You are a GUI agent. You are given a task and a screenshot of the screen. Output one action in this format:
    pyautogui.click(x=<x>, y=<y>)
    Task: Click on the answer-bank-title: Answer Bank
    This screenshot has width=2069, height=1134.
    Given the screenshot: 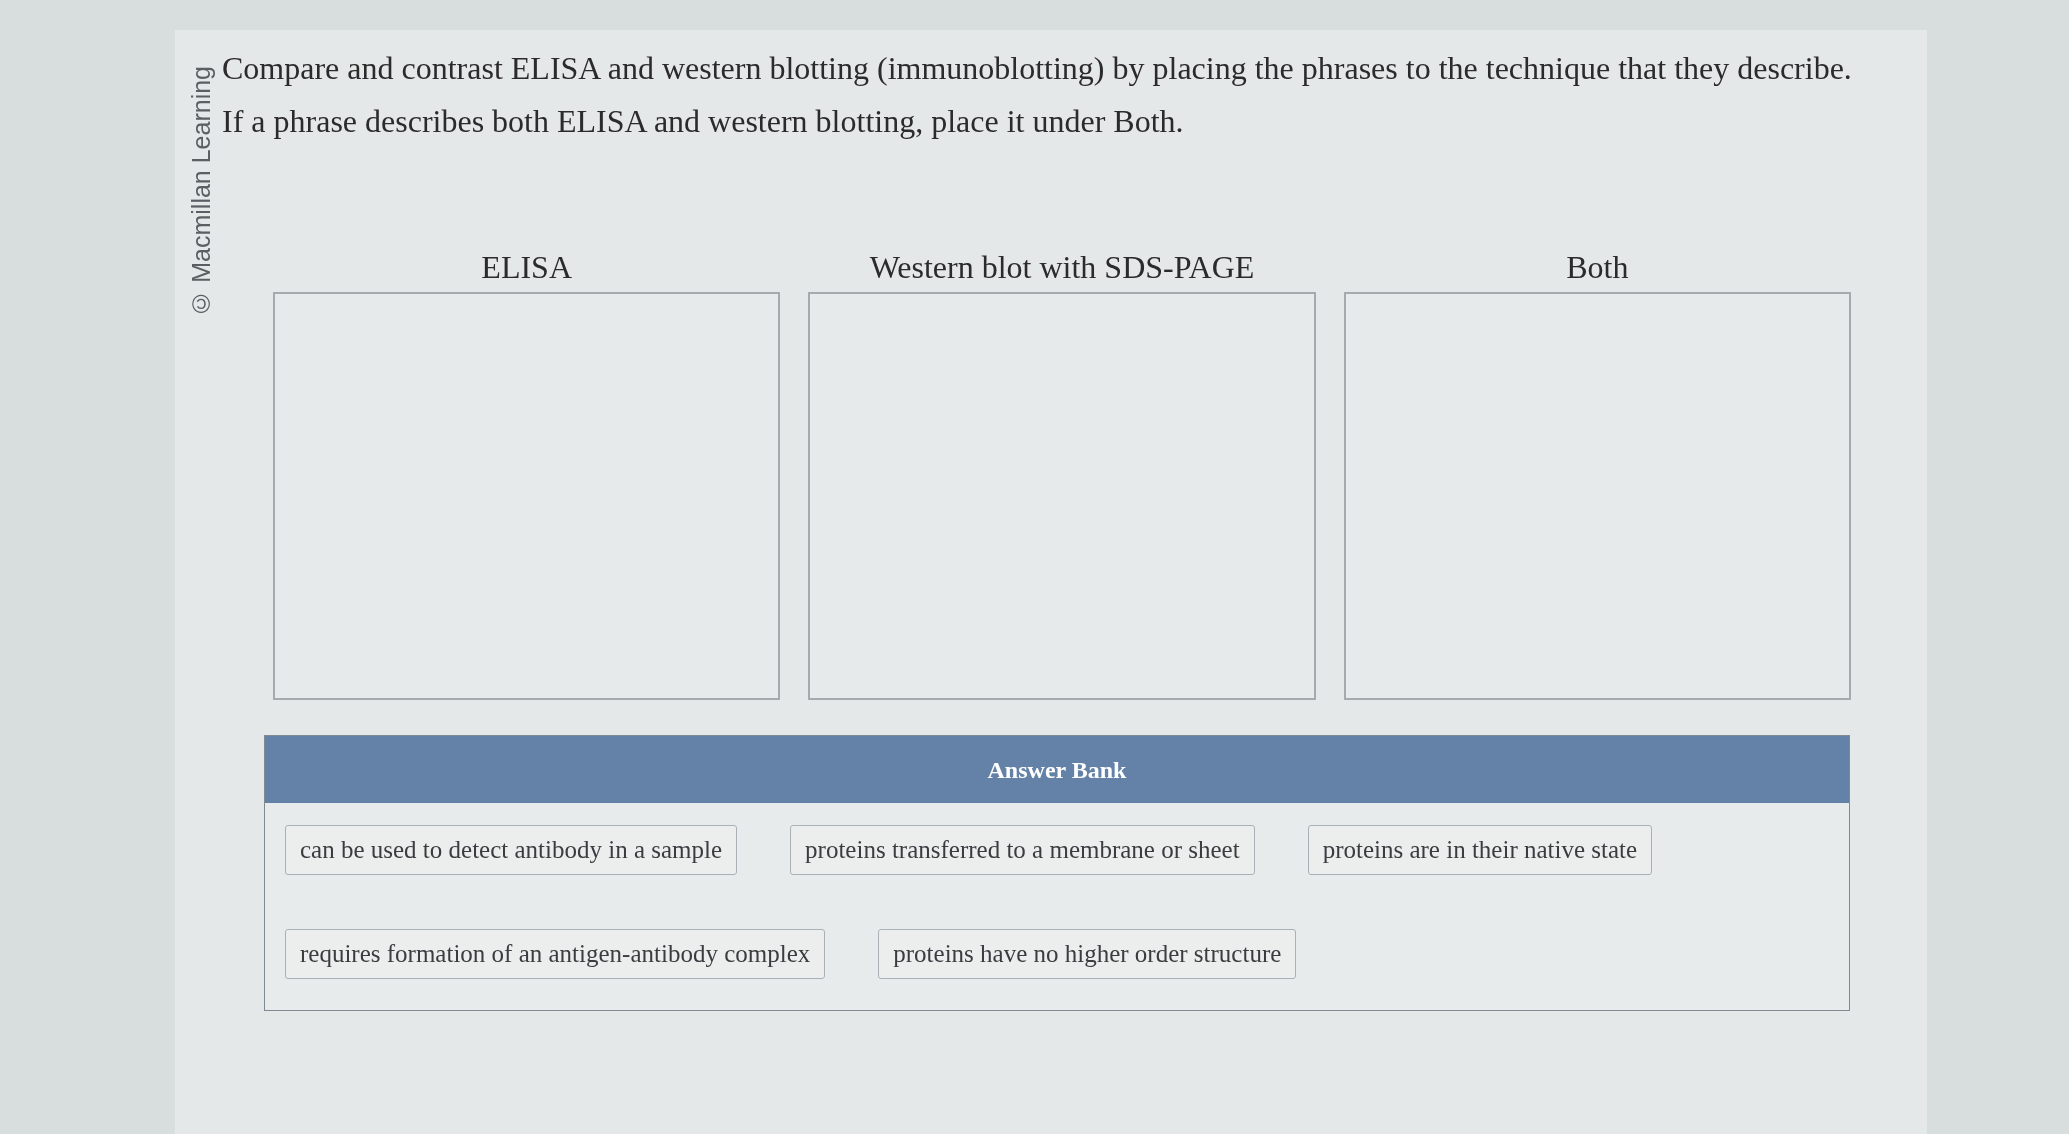 What is the action you would take?
    pyautogui.click(x=1057, y=769)
    